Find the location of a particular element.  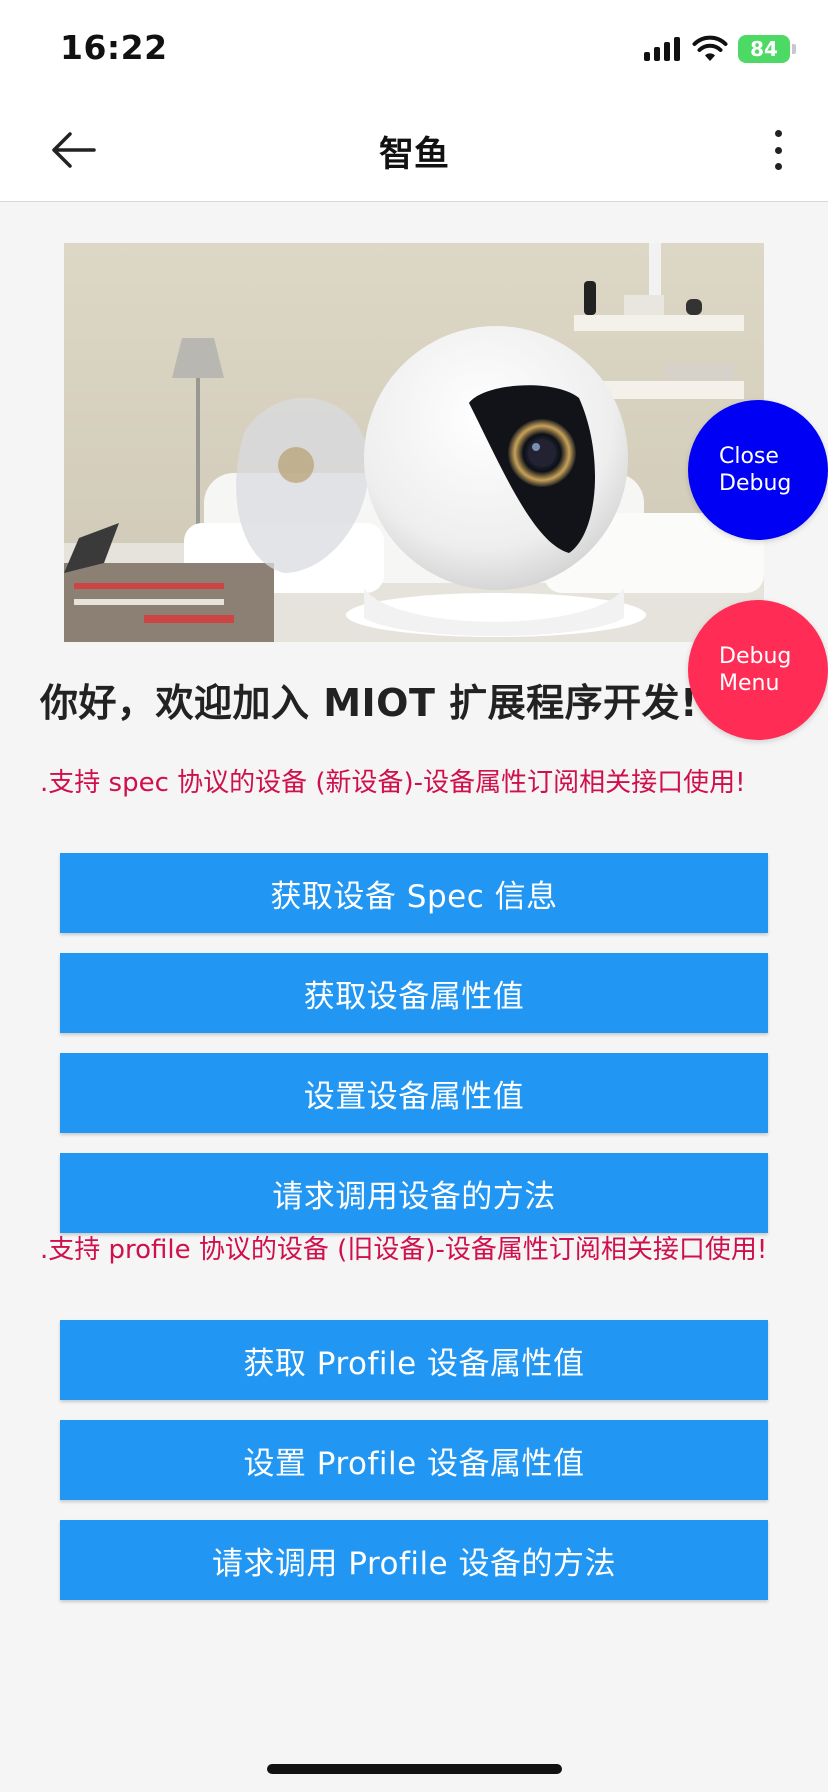

battery-icon: 84 is located at coordinates (767, 49).